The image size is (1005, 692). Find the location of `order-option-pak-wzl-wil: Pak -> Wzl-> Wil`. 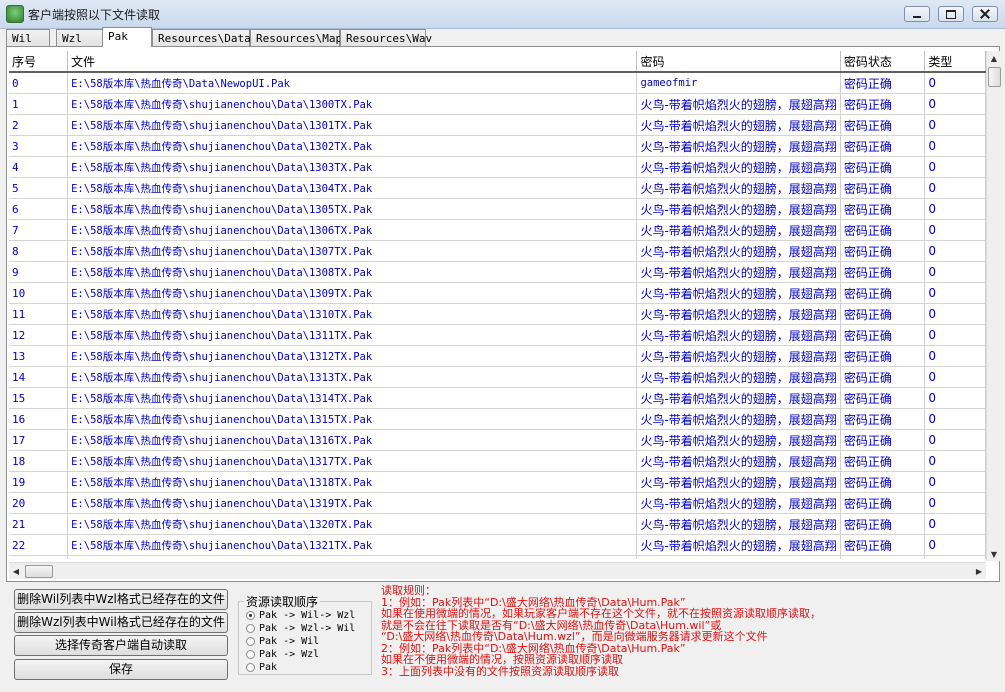

order-option-pak-wzl-wil: Pak -> Wzl-> Wil is located at coordinates (300, 628).